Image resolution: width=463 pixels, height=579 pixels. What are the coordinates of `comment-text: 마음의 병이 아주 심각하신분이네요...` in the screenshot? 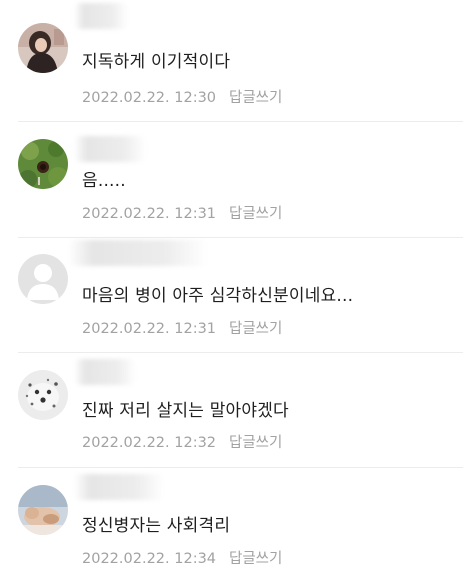 It's located at (218, 296).